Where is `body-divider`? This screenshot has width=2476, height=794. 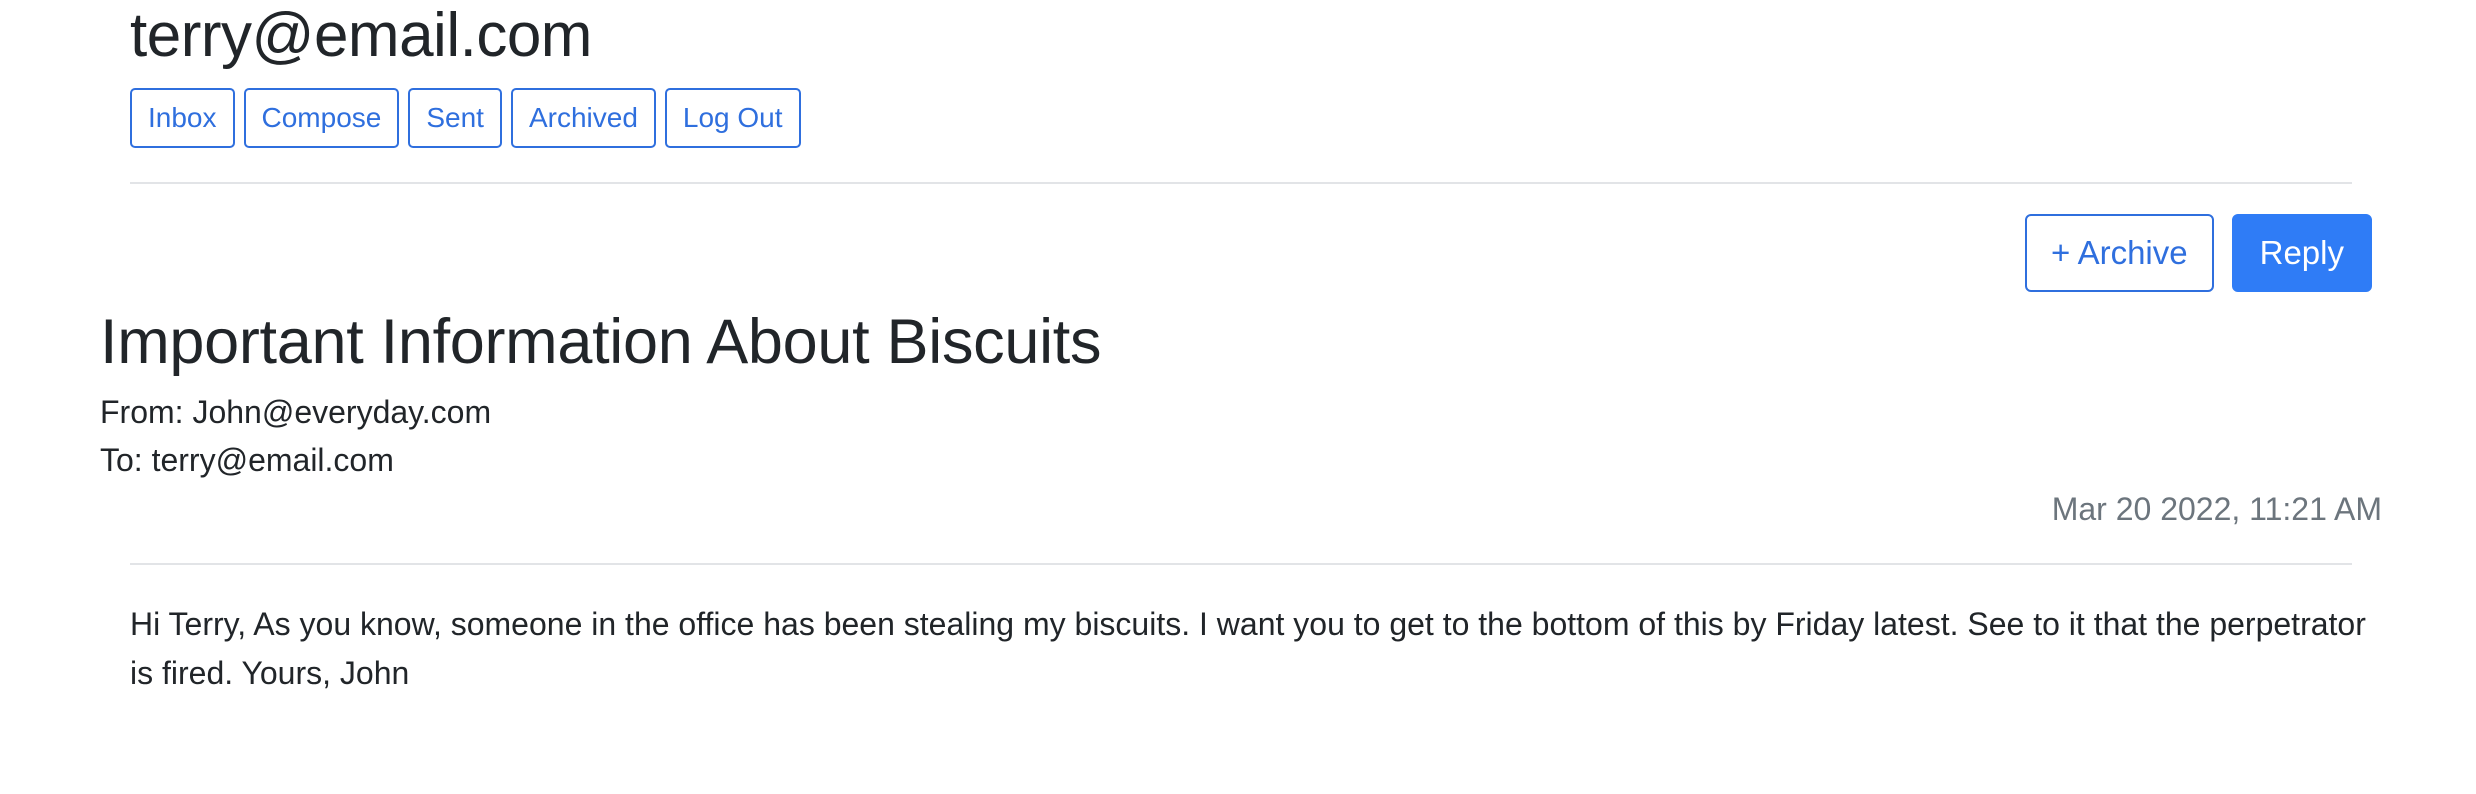 body-divider is located at coordinates (1241, 564).